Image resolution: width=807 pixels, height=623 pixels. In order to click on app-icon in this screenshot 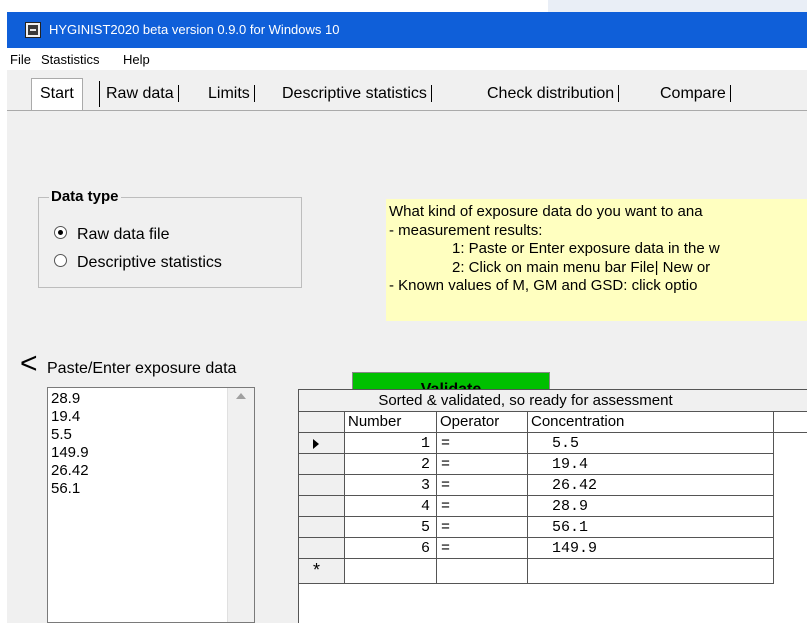, I will do `click(33, 30)`.